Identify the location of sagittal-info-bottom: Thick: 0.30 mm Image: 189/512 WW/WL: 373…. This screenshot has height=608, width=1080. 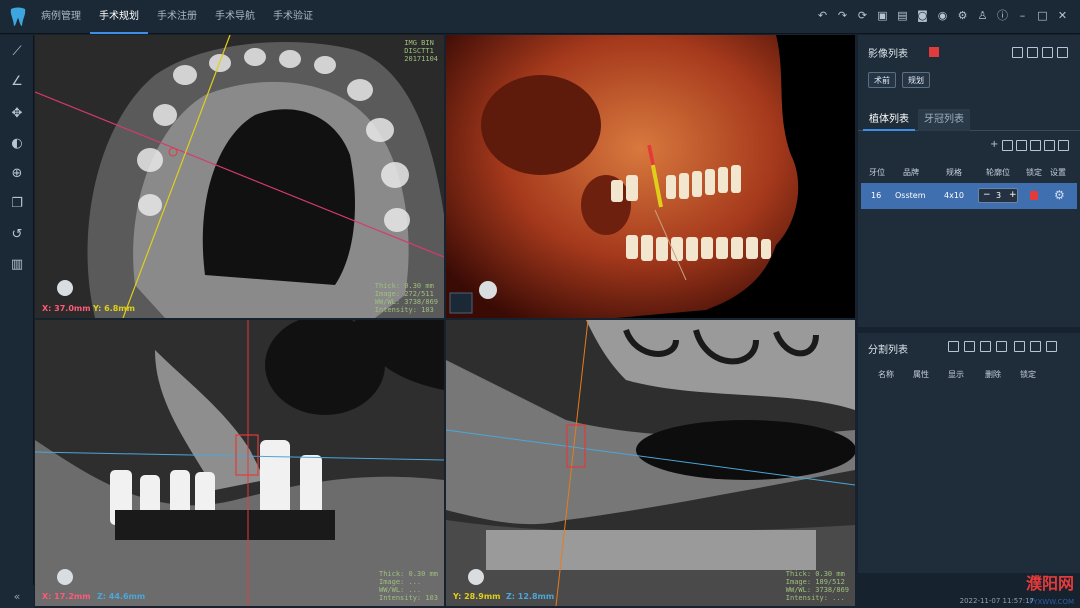
(817, 586).